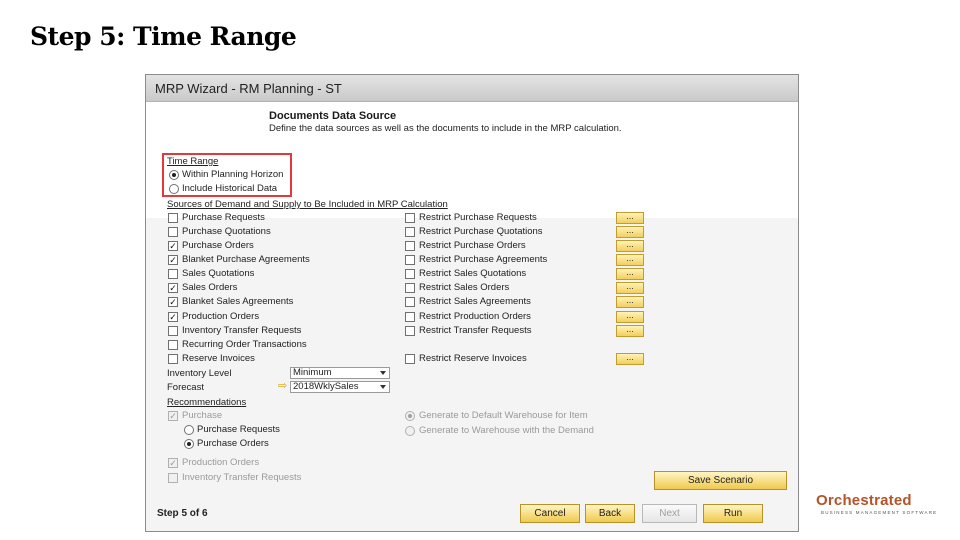 This screenshot has width=960, height=540. What do you see at coordinates (410, 331) in the screenshot?
I see `restrict-transfer-requests-checkbox` at bounding box center [410, 331].